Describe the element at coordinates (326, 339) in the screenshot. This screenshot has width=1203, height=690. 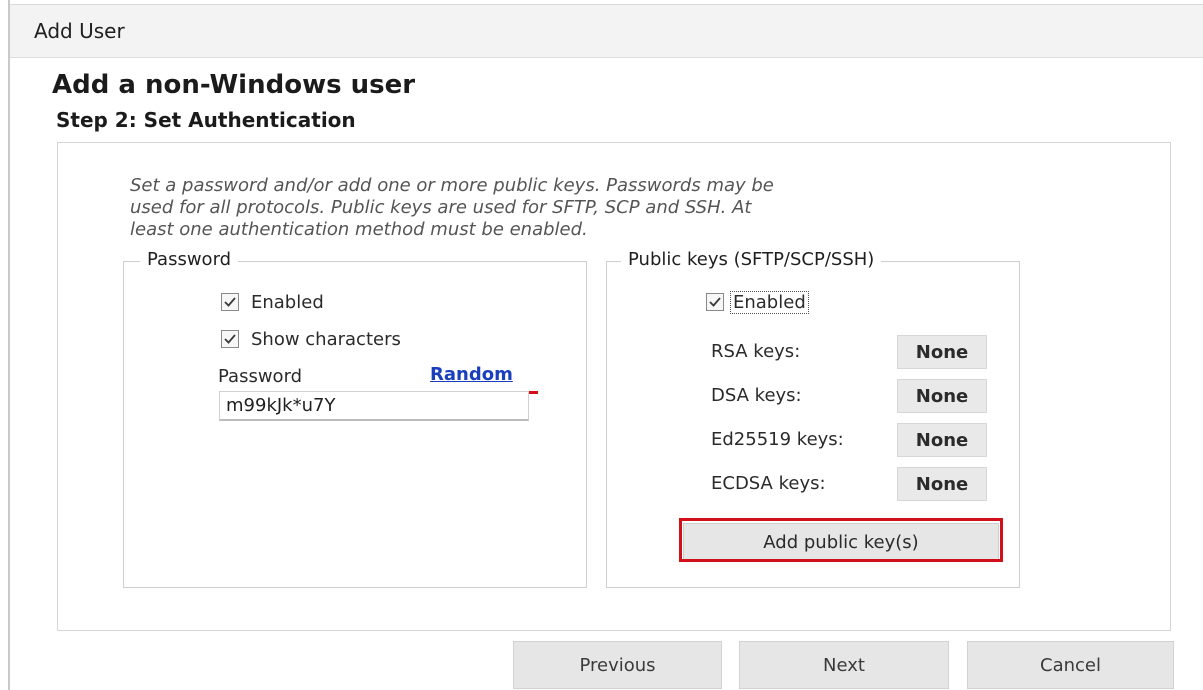
I see `show-characters-label: Show characters` at that location.